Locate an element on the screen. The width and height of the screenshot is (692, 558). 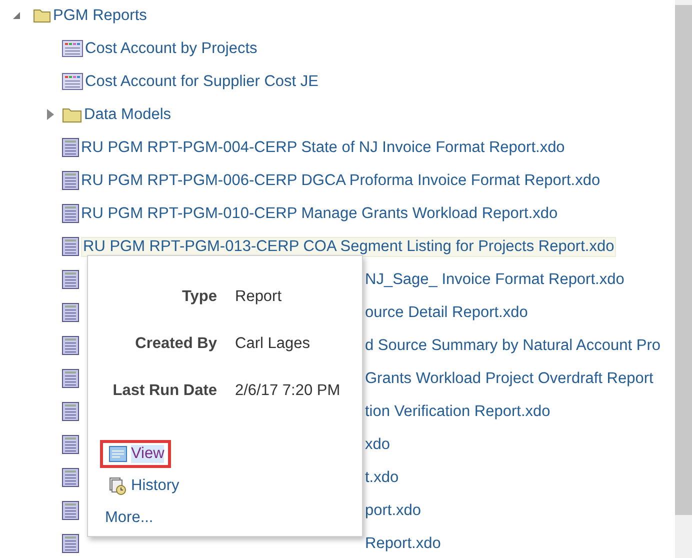
report-name: d Source Summary by Natural Account Pro is located at coordinates (512, 345).